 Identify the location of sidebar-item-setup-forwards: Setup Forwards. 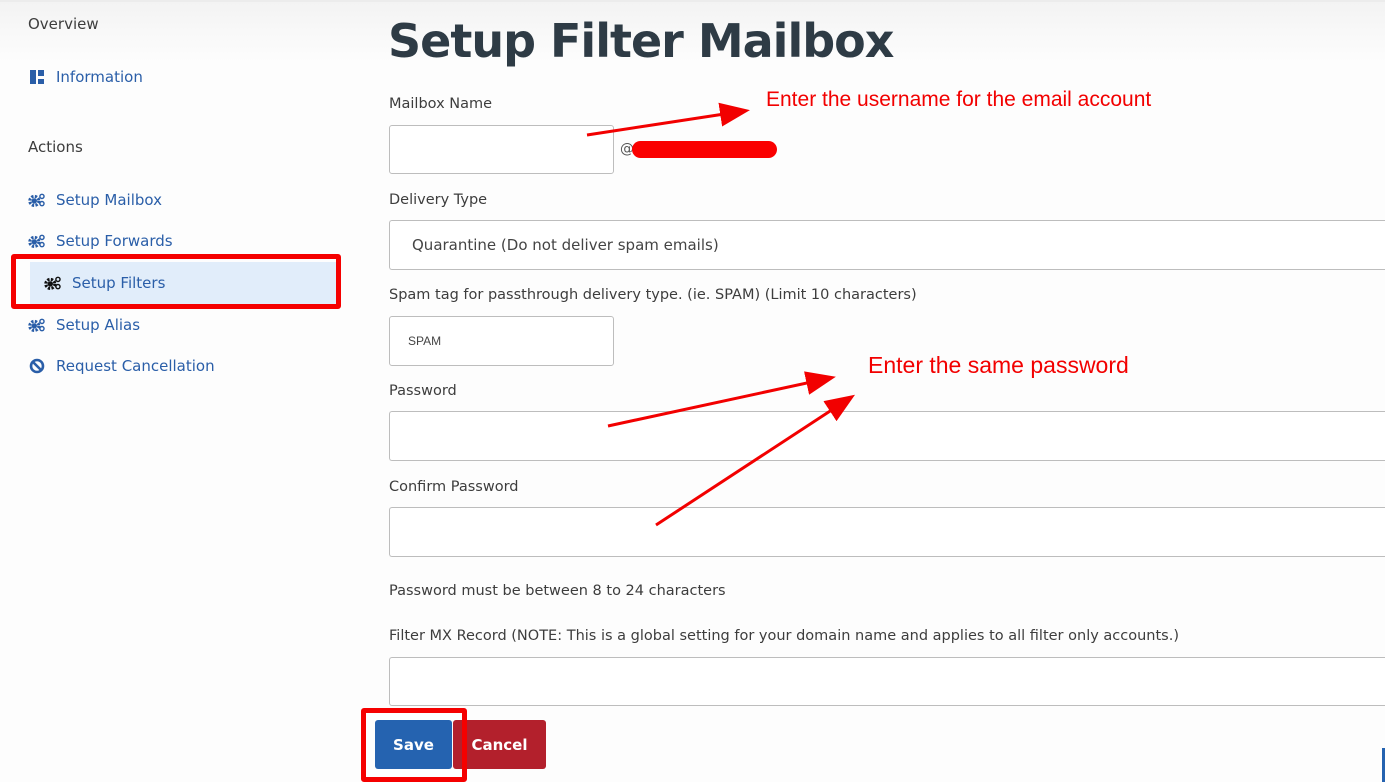
(100, 241).